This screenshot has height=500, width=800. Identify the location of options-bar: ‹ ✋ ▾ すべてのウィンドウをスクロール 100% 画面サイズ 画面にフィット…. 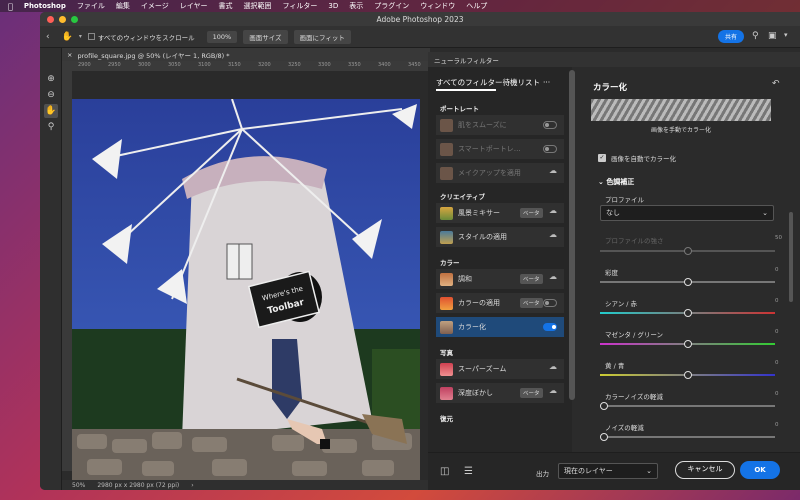
(420, 37).